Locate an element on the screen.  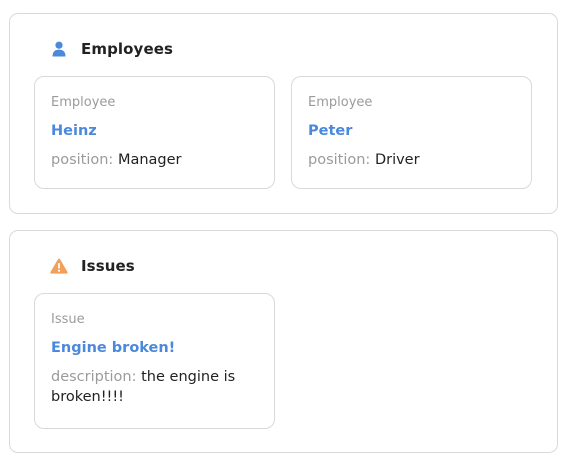
employee-card-heinz: Employee Heinz position: Manager is located at coordinates (154, 132).